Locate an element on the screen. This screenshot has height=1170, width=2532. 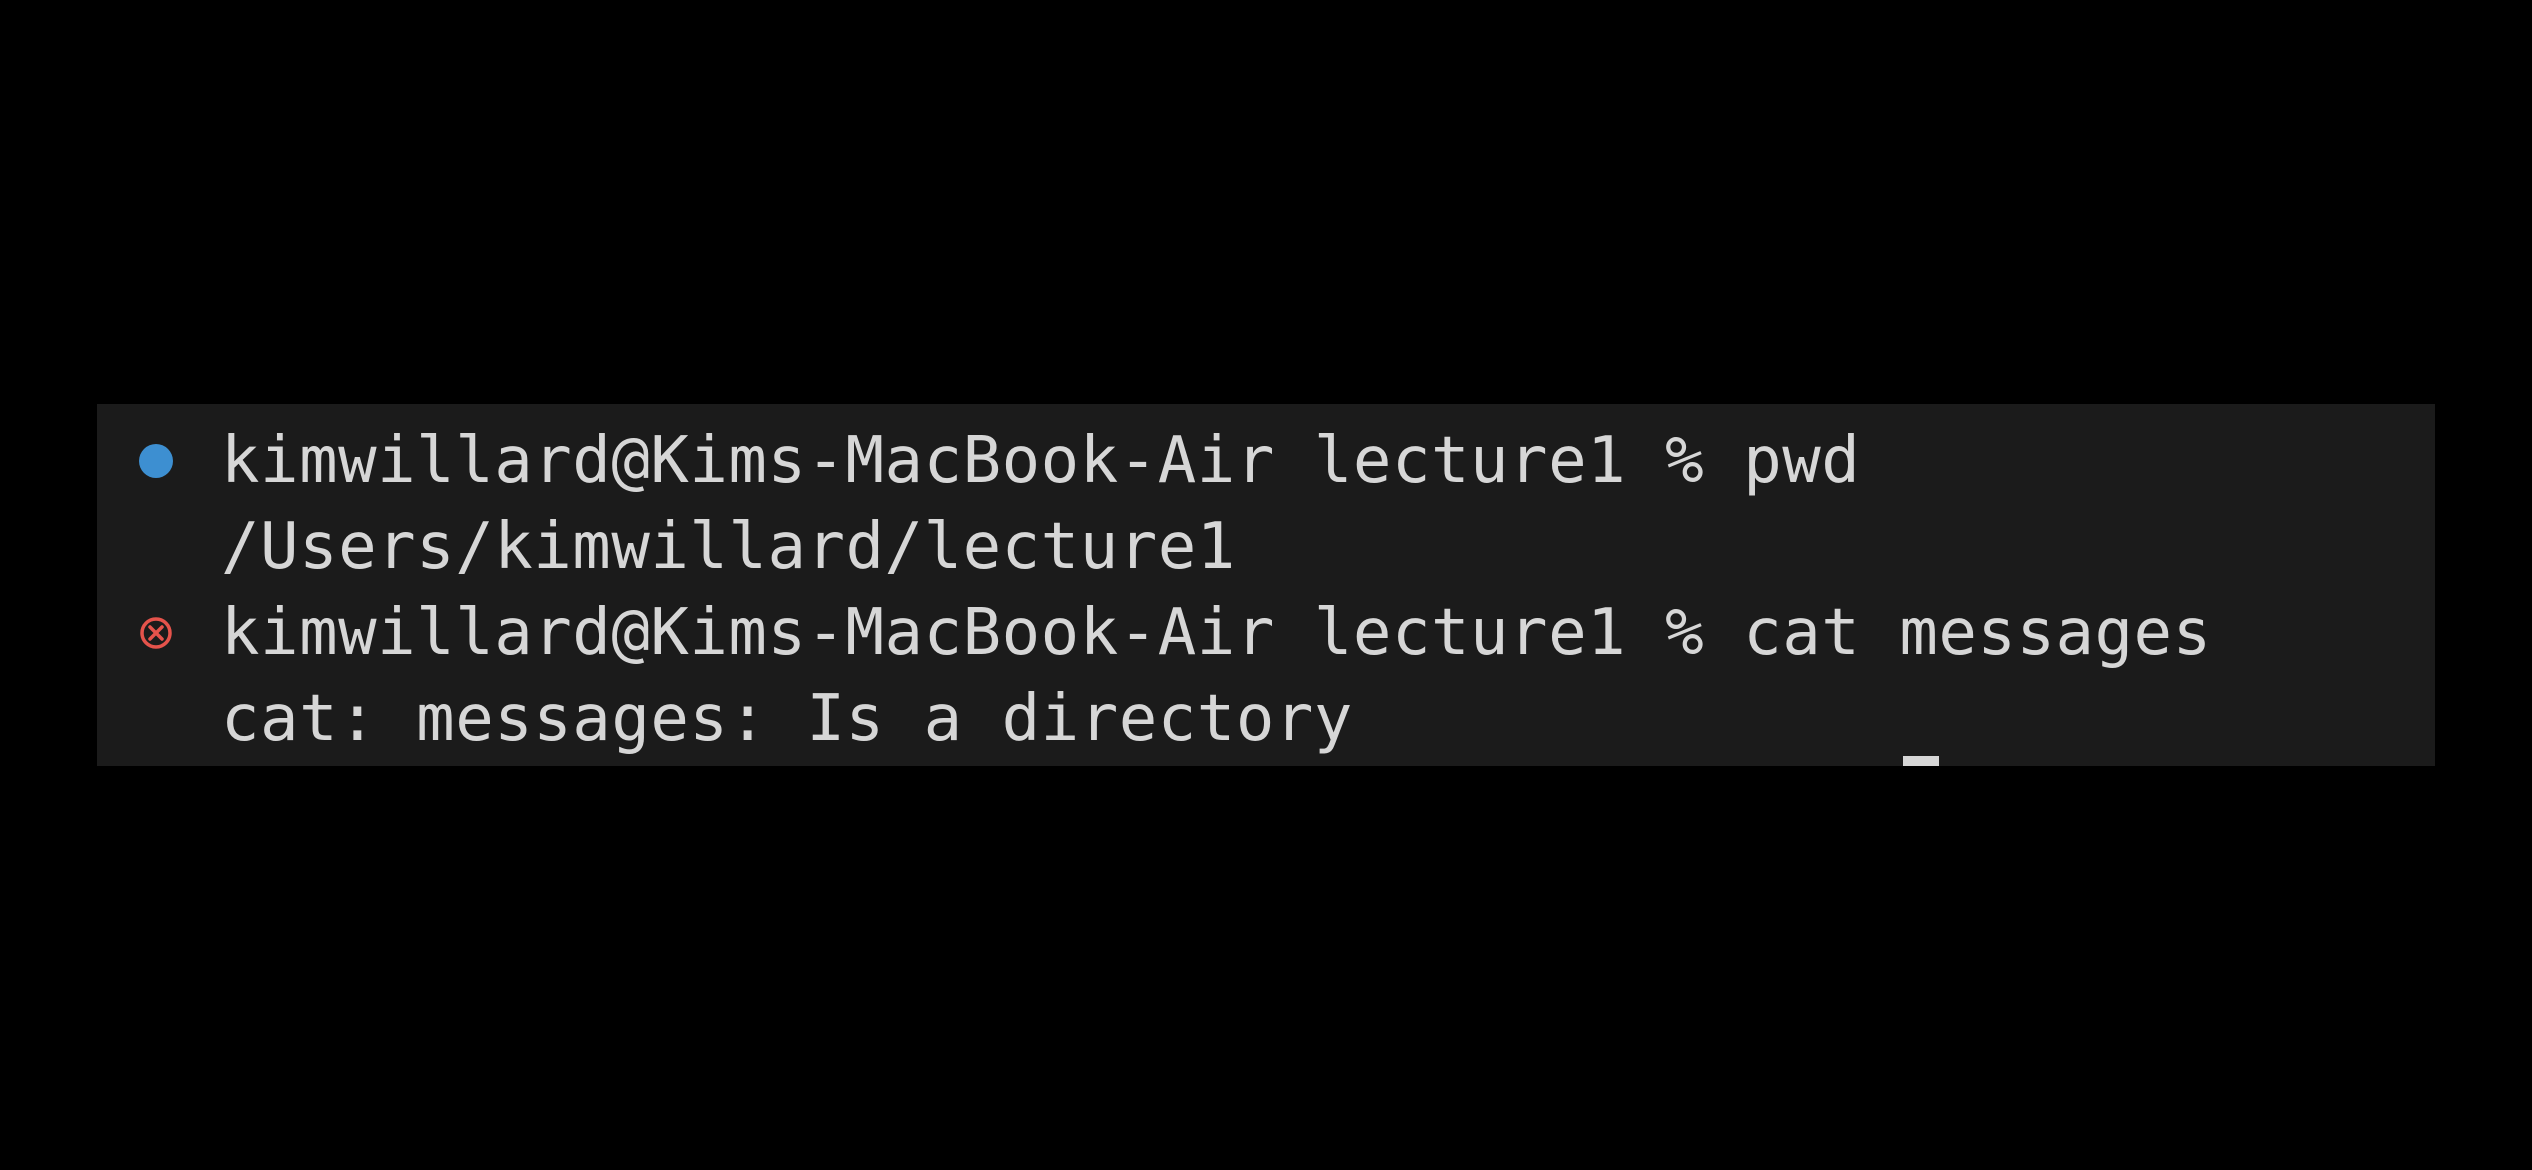
partial-prompt-line: kimwillard@Kims-MacBook-Air lecture1 % is located at coordinates (1071, 760).